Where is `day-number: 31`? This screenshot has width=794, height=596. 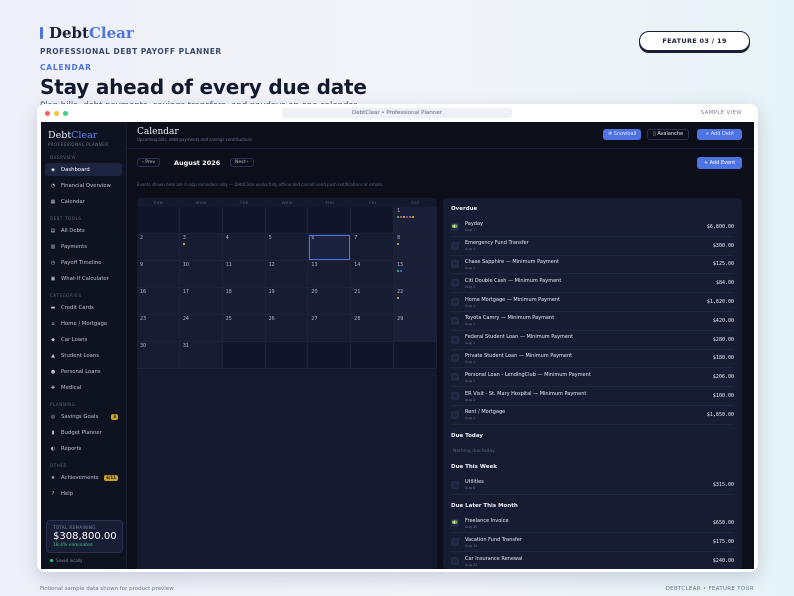
day-number: 31 is located at coordinates (185, 346).